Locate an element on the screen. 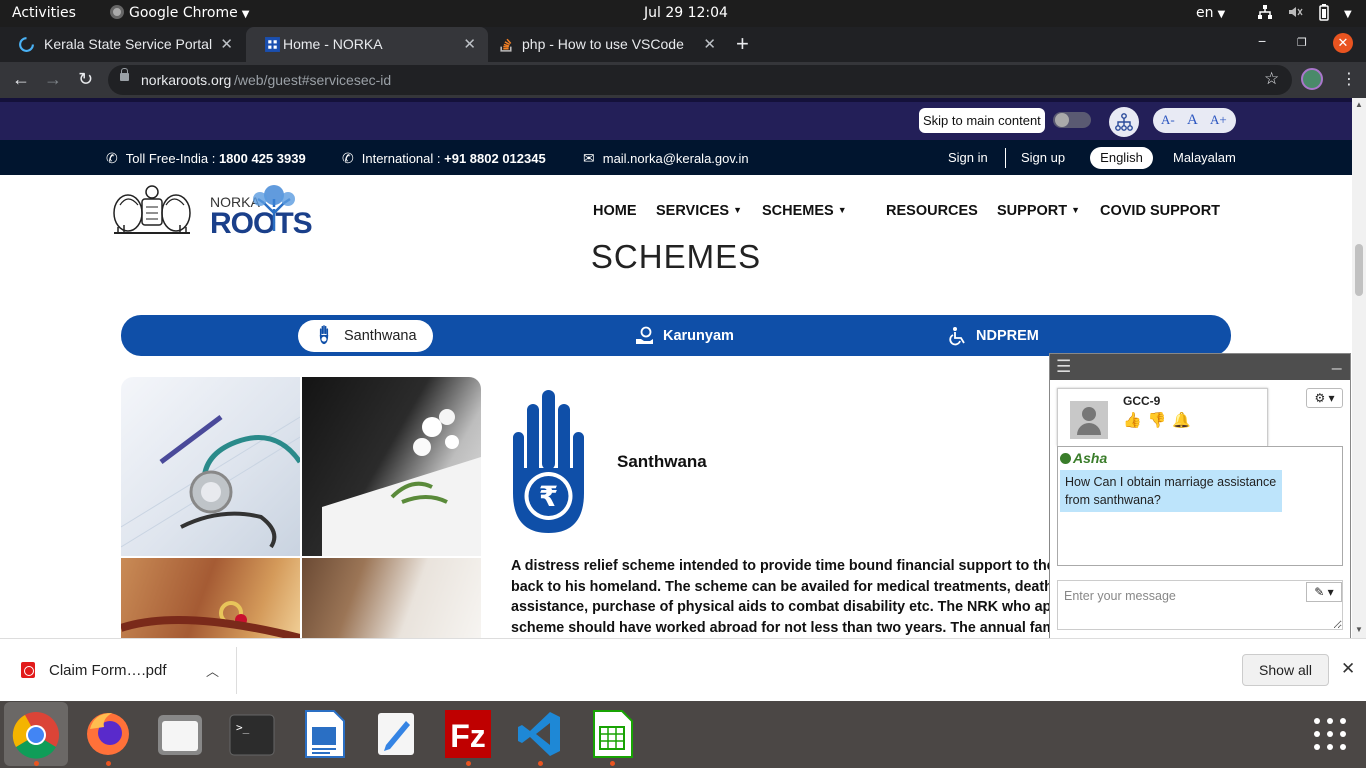  chrome-icon is located at coordinates (117, 12).